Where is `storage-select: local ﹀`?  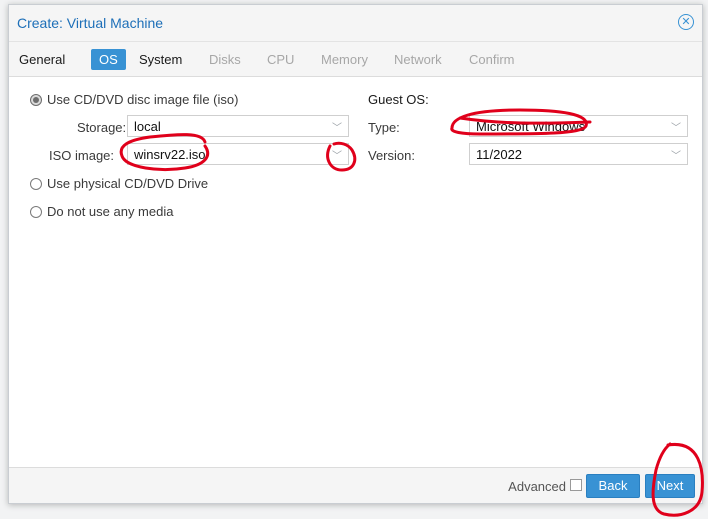
storage-select: local ﹀ is located at coordinates (238, 126).